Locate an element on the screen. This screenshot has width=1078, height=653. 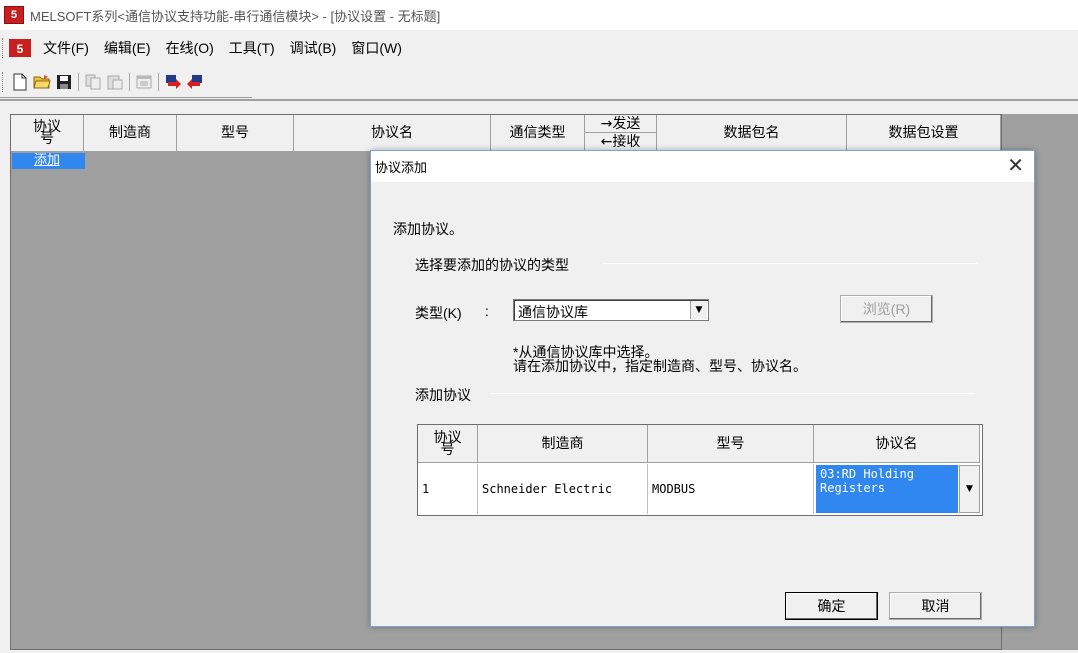
hint-line-1: *从通信协议库中选择。 is located at coordinates (586, 352).